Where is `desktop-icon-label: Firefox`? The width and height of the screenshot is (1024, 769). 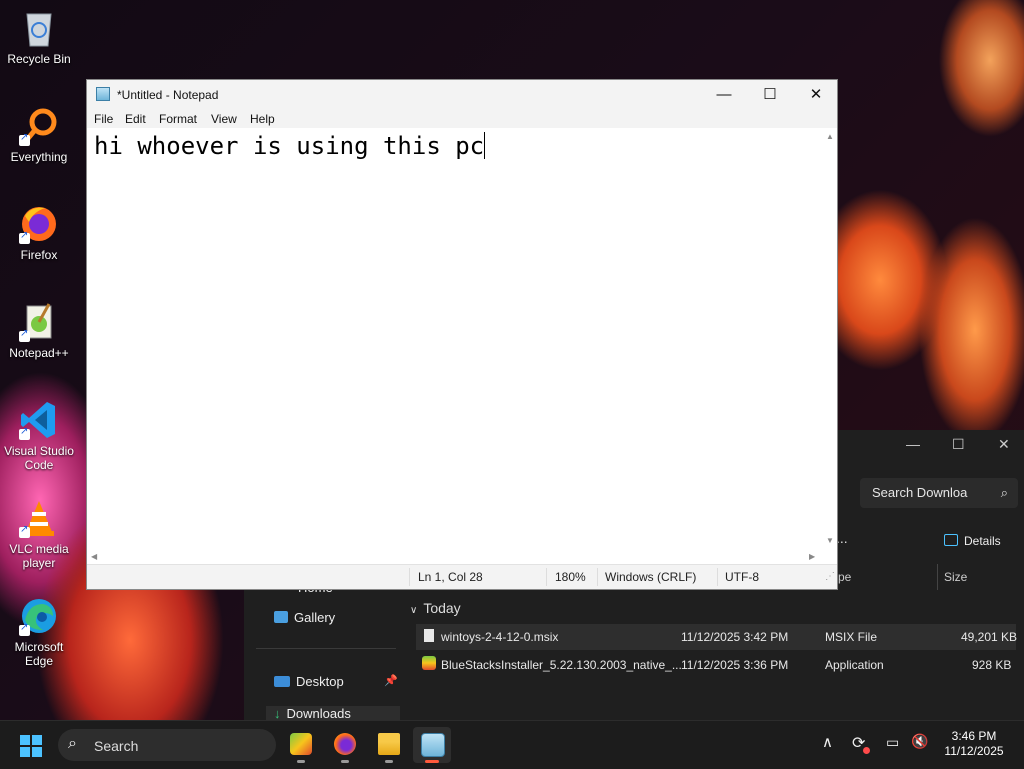 desktop-icon-label: Firefox is located at coordinates (39, 255).